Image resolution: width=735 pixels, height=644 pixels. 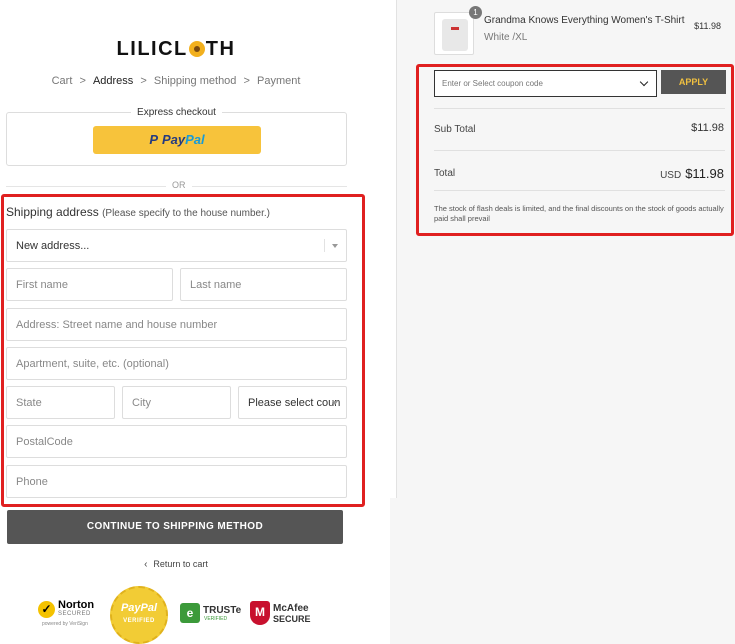 I want to click on continue-to-shipping-button: CONTINUE TO SHIPPING METHOD, so click(x=175, y=527).